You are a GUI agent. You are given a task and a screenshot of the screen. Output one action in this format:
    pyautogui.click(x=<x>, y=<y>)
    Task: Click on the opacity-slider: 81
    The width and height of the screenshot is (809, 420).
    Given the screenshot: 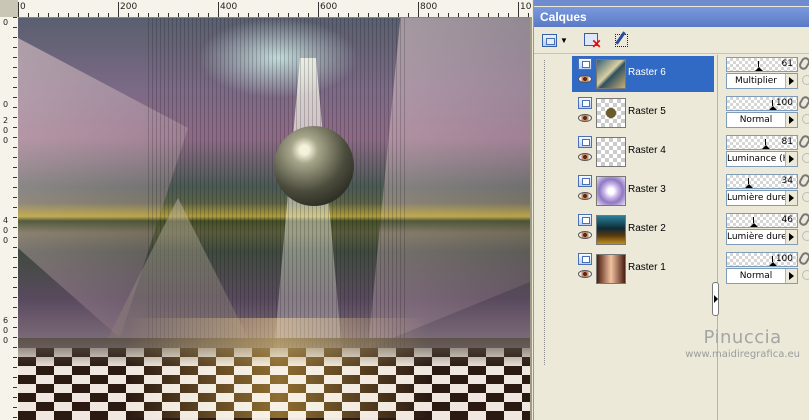 What is the action you would take?
    pyautogui.click(x=762, y=142)
    